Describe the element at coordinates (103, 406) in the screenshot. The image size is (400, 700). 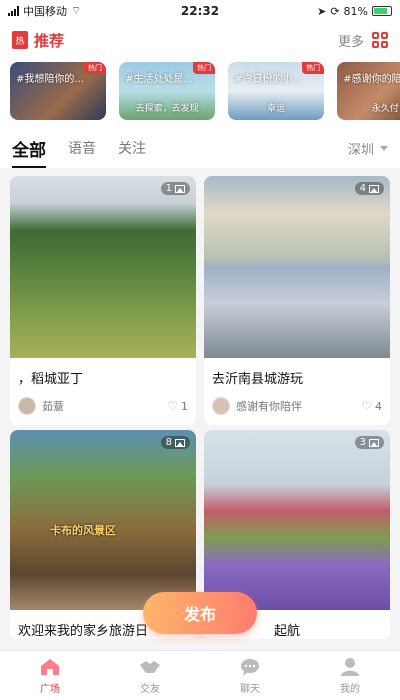
I see `post-footer: 茹薏 ♡ 1` at that location.